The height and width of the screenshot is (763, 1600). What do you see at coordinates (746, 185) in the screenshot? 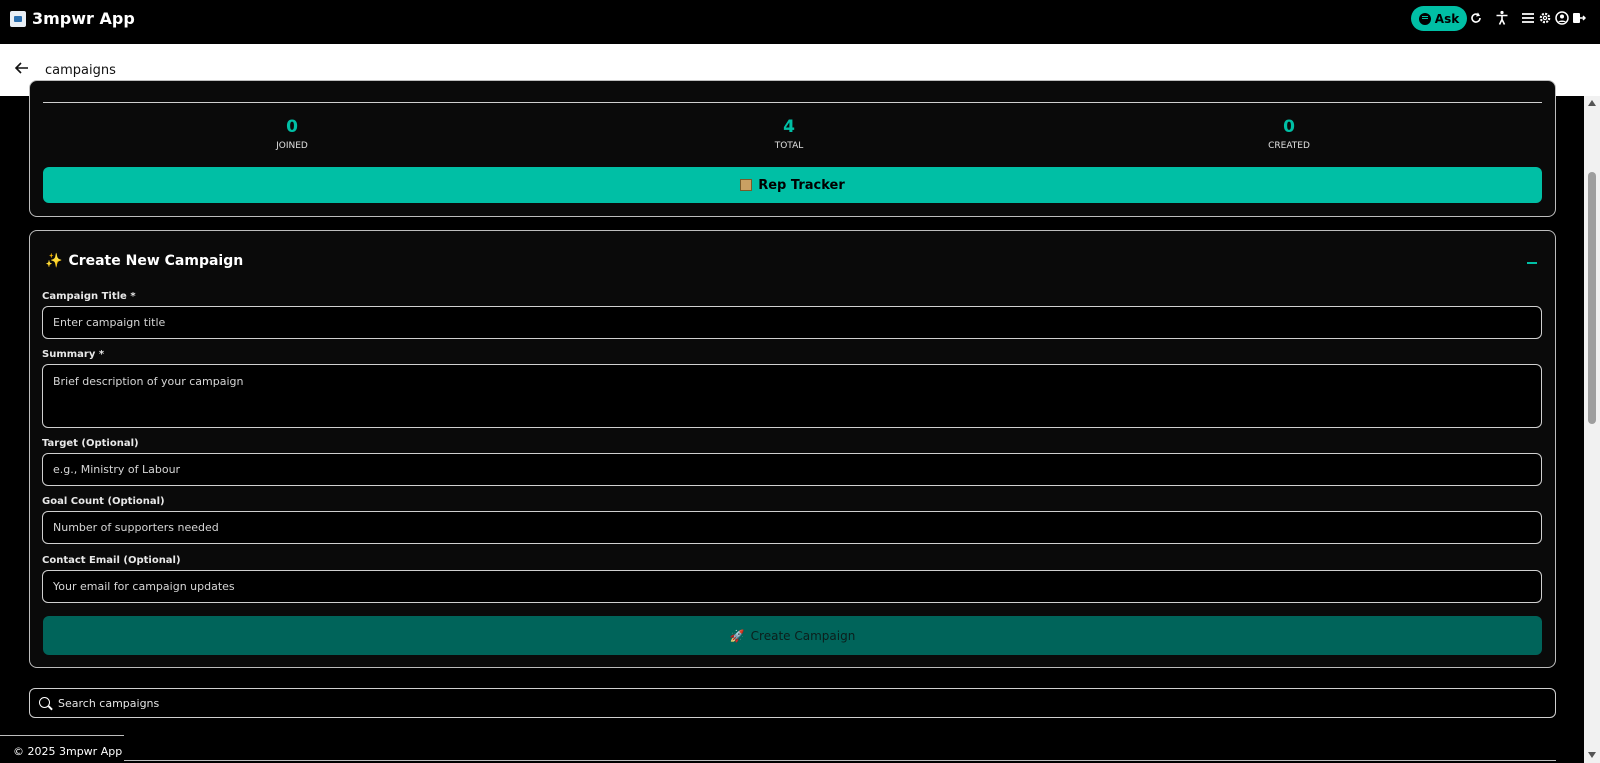
I see `package-icon` at bounding box center [746, 185].